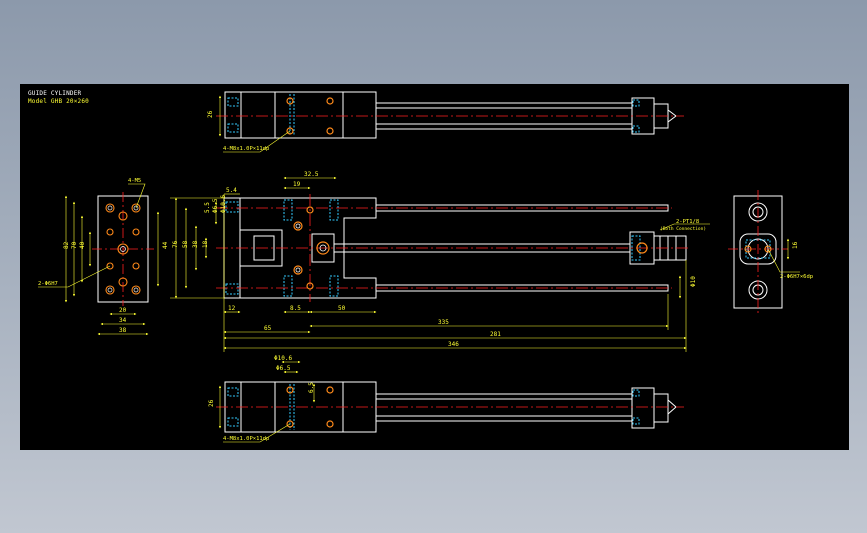 The height and width of the screenshot is (533, 867). What do you see at coordinates (770, 252) in the screenshot?
I see `end-view: 16 2-Φ6H7×6dp` at bounding box center [770, 252].